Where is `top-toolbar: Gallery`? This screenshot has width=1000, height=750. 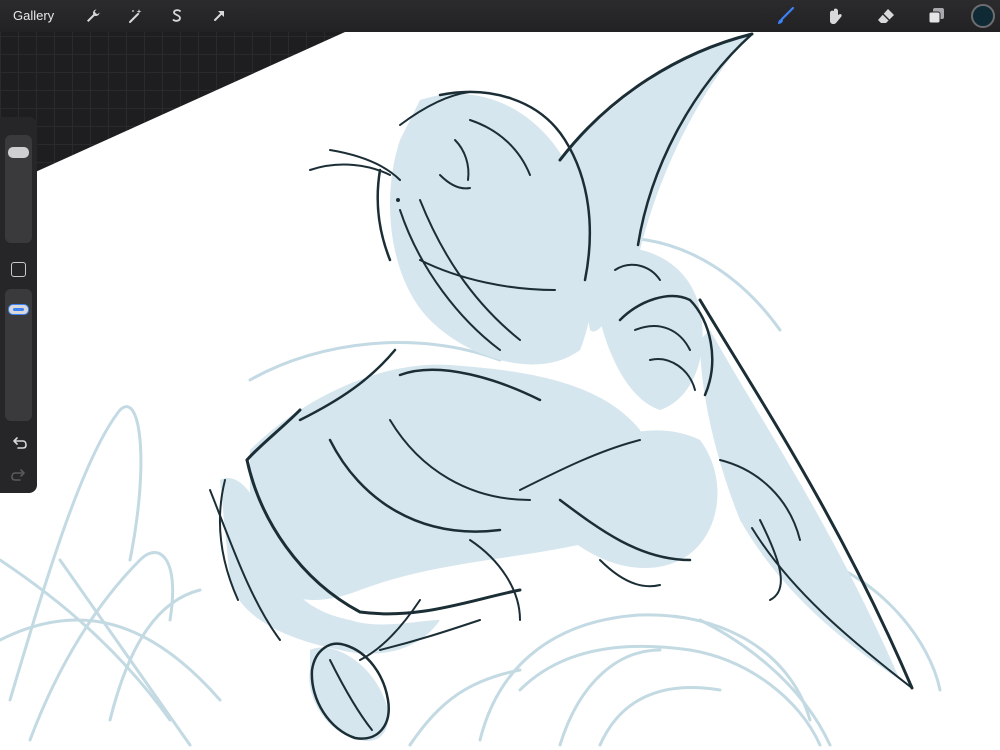 top-toolbar: Gallery is located at coordinates (500, 16).